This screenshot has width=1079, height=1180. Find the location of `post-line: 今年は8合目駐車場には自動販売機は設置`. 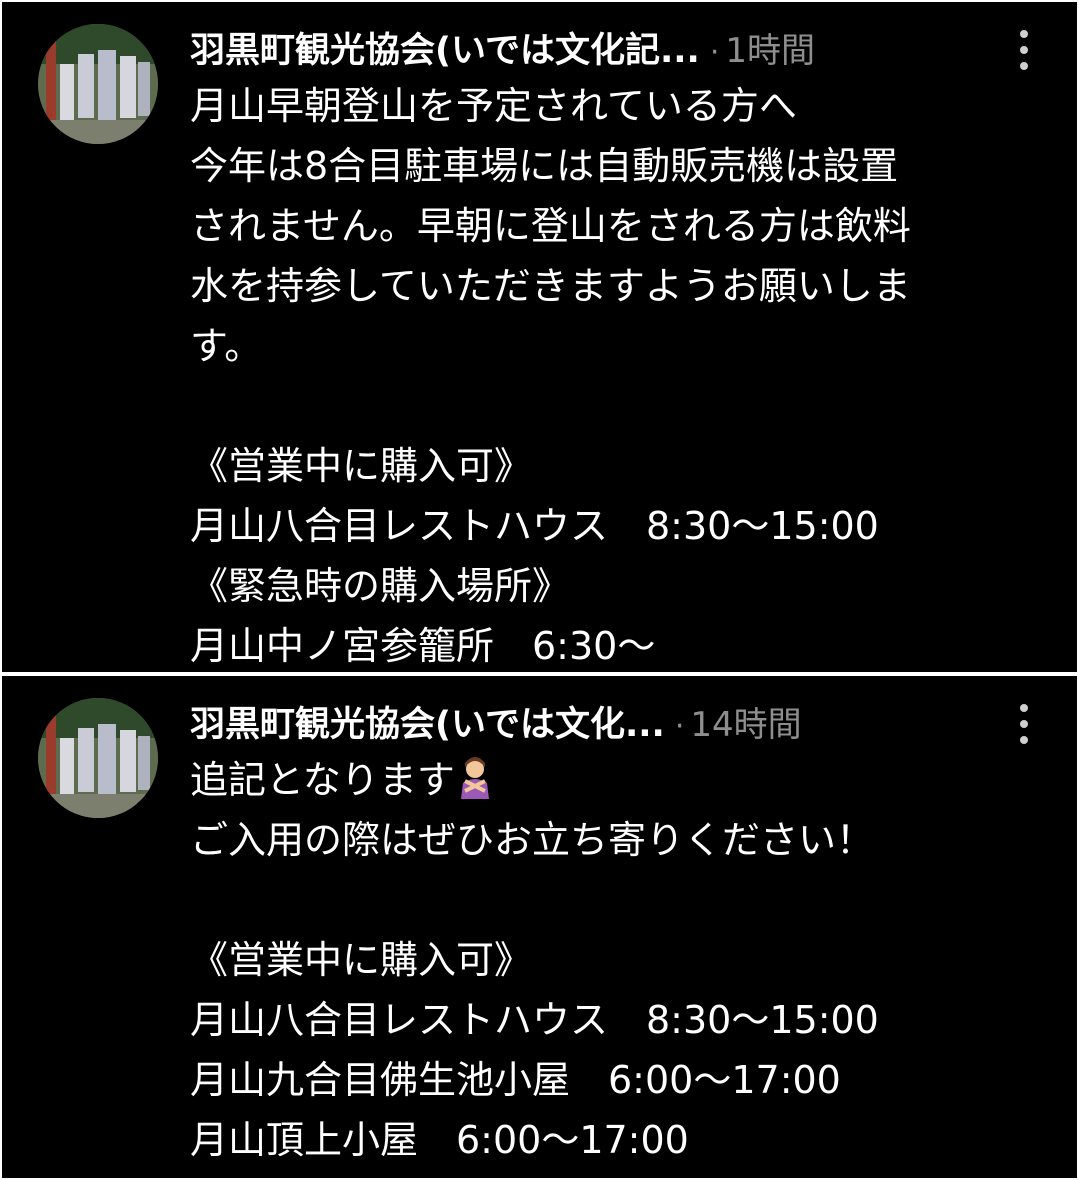

post-line: 今年は8合目駐車場には自動販売機は設置 is located at coordinates (544, 166).